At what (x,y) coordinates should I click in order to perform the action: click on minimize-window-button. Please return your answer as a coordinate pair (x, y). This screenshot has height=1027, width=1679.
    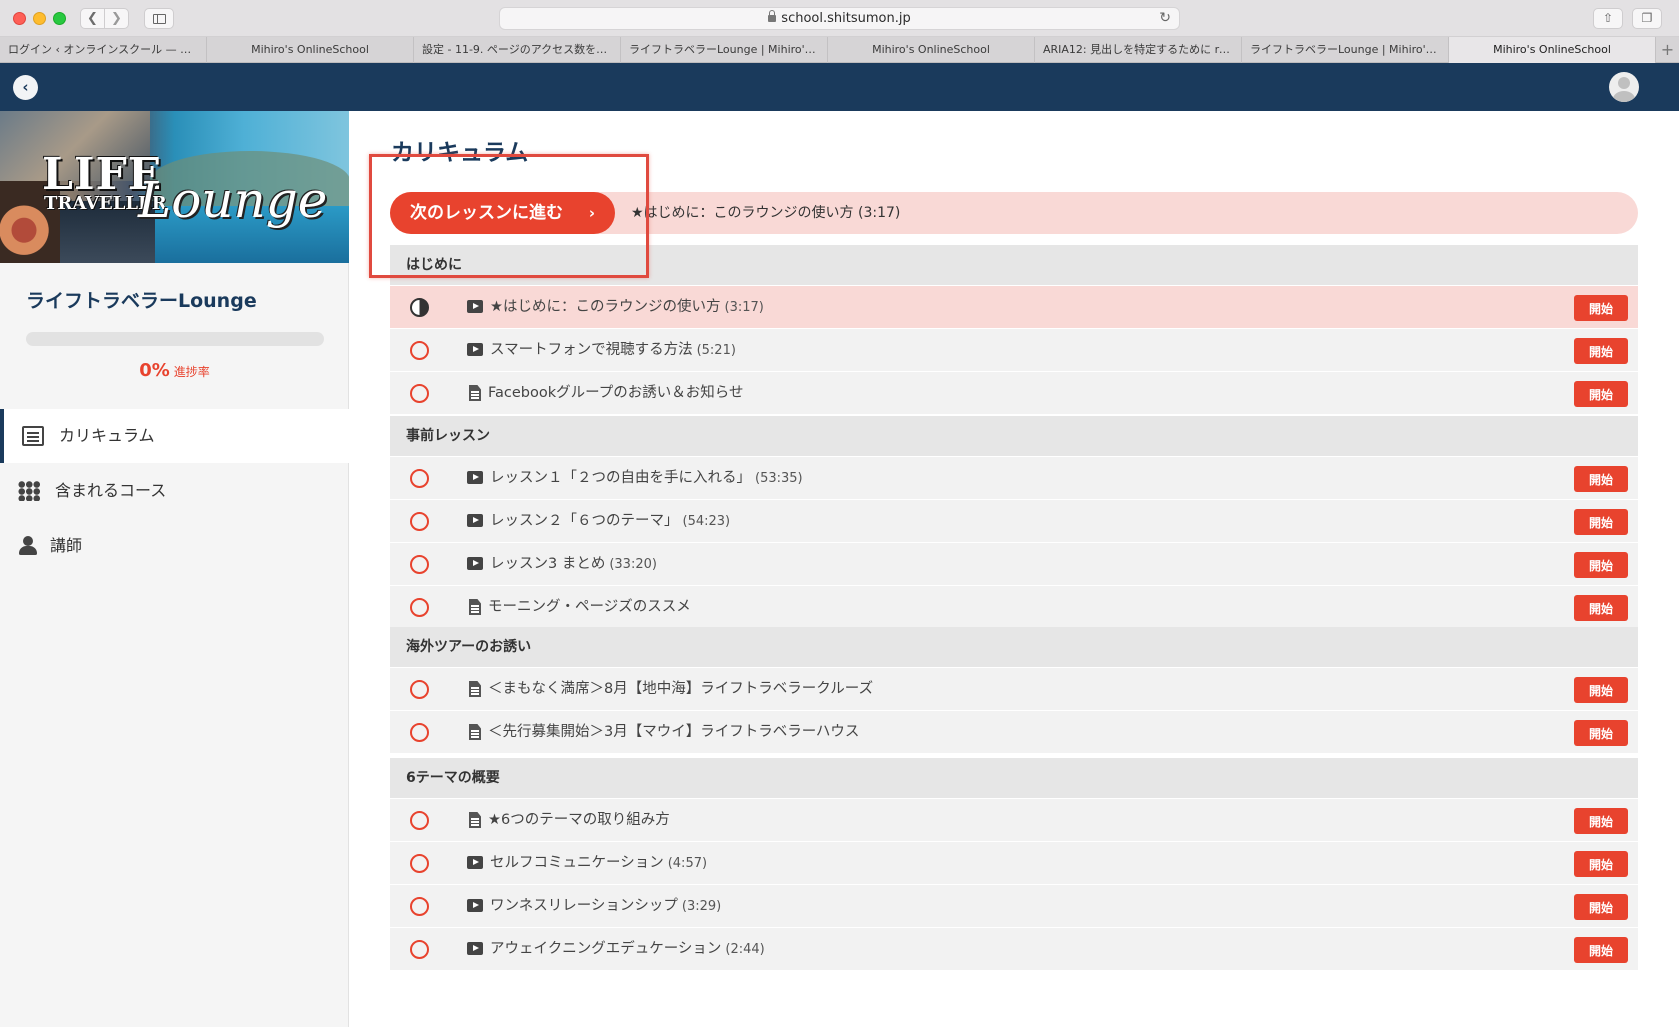
    Looking at the image, I should click on (39, 18).